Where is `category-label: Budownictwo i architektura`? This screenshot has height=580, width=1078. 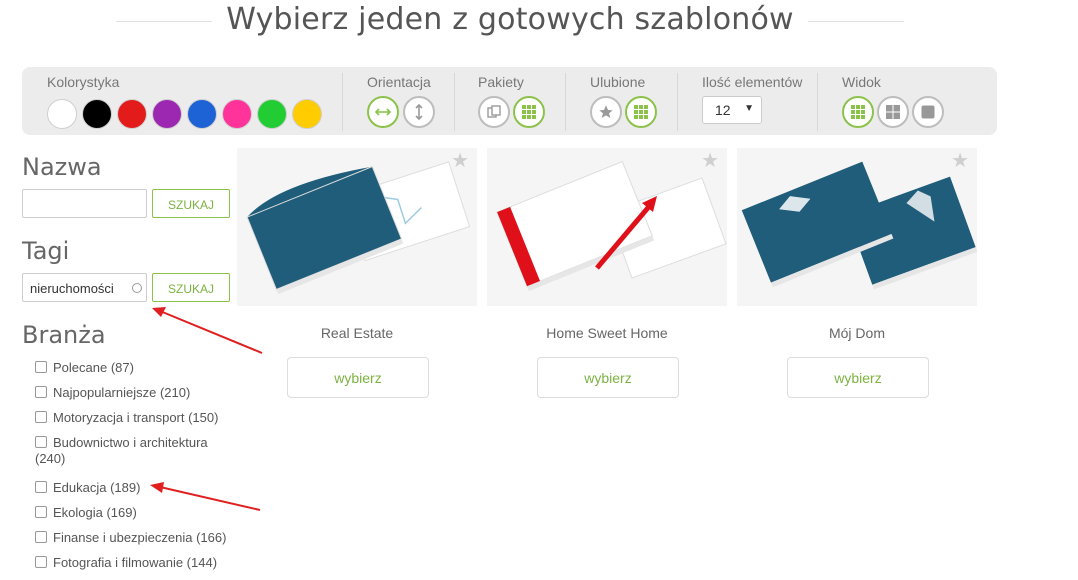
category-label: Budownictwo i architektura is located at coordinates (130, 442).